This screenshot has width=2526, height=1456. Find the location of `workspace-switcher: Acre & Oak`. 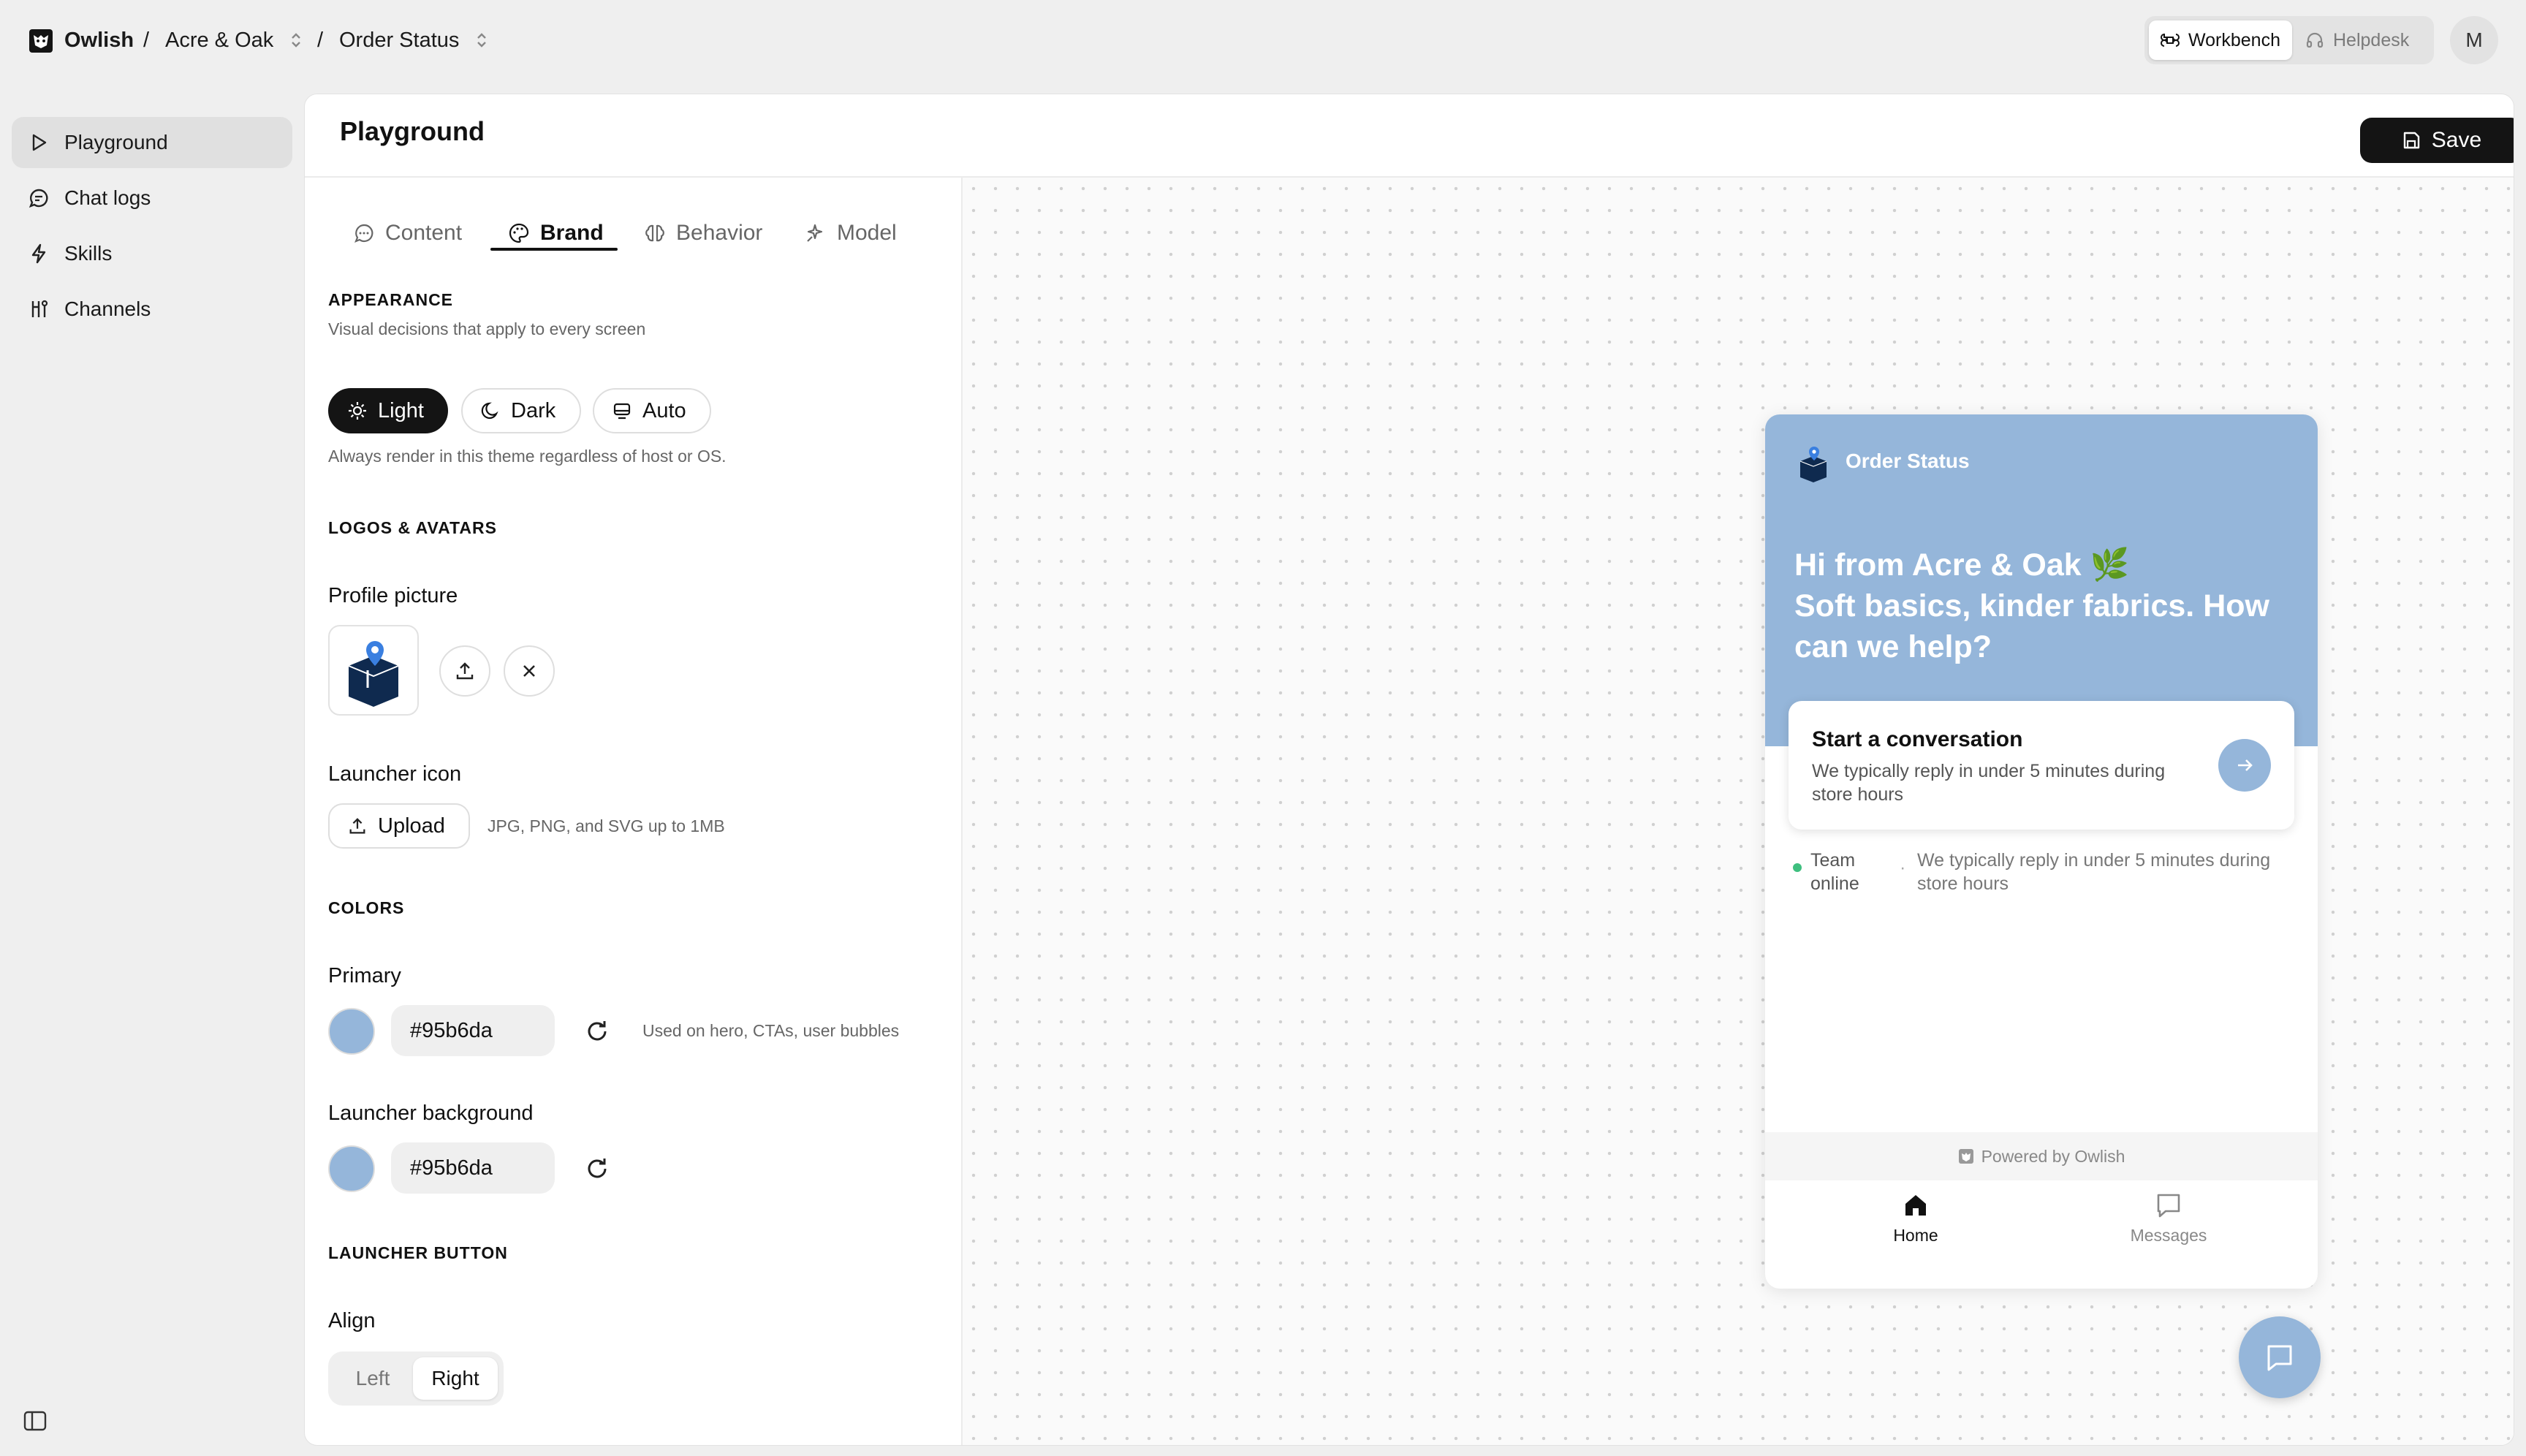

workspace-switcher: Acre & Oak is located at coordinates (234, 40).